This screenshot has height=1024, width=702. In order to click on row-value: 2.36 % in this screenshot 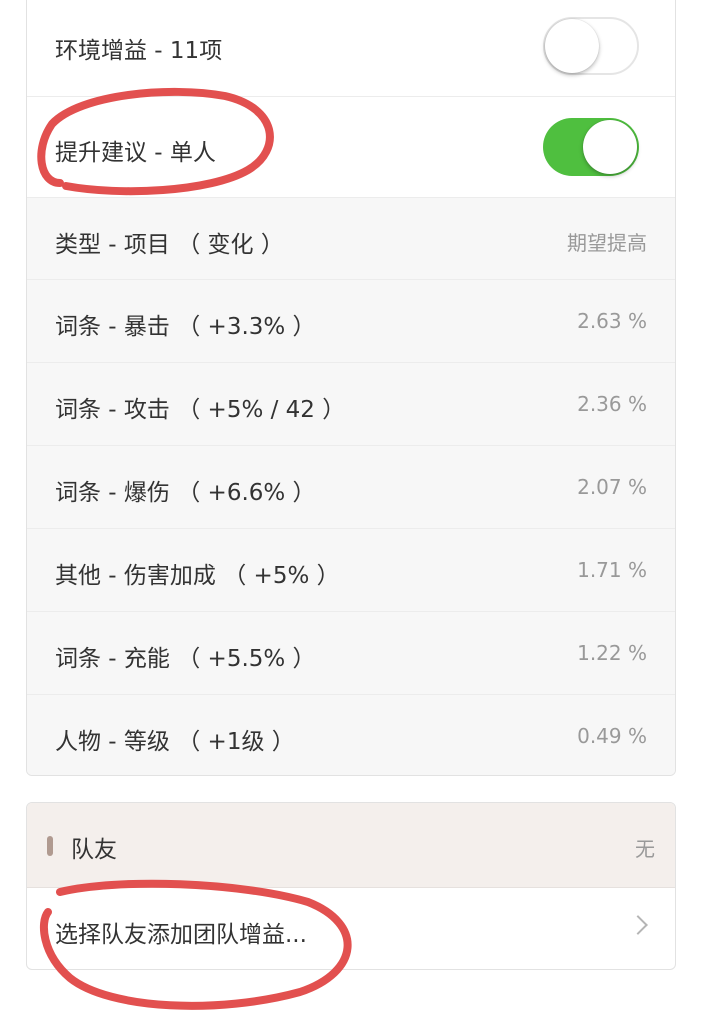, I will do `click(612, 404)`.